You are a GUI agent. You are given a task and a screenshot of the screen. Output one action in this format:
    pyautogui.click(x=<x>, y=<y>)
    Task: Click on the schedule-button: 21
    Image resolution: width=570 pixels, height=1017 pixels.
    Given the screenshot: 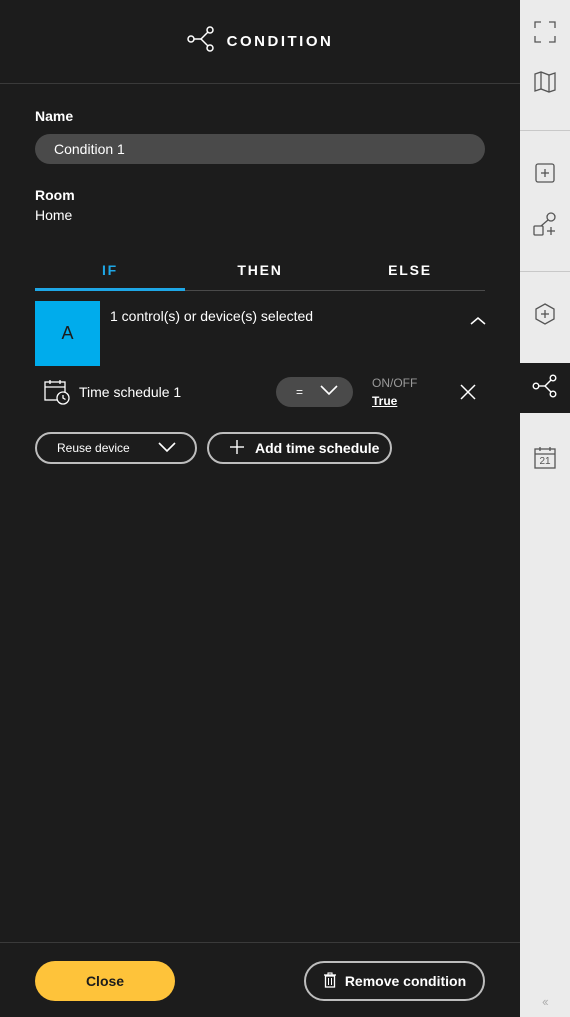 What is the action you would take?
    pyautogui.click(x=545, y=458)
    